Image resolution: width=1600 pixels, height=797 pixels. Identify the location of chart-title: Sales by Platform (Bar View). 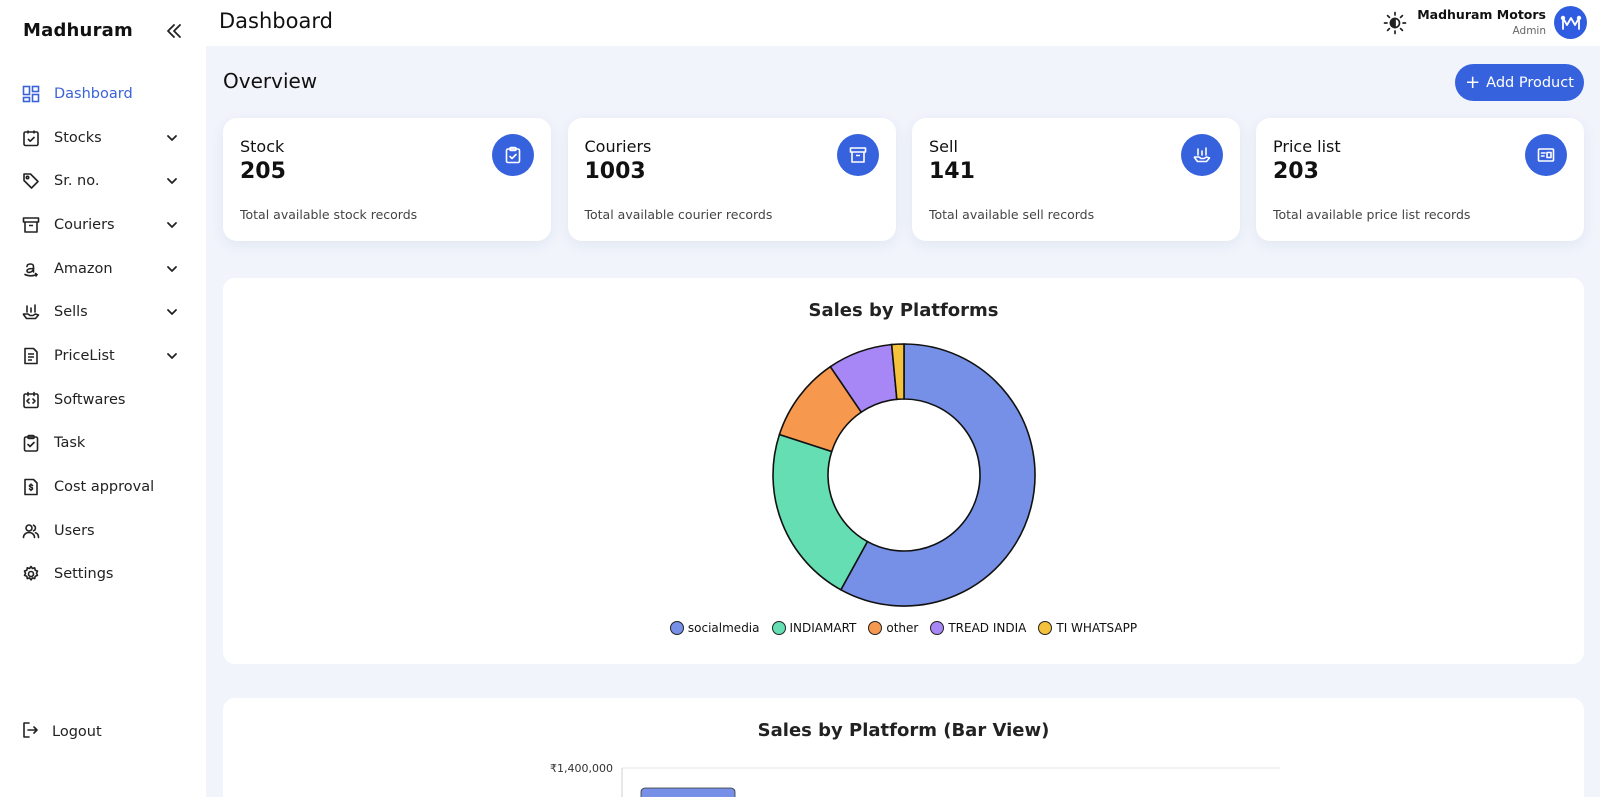
(903, 730).